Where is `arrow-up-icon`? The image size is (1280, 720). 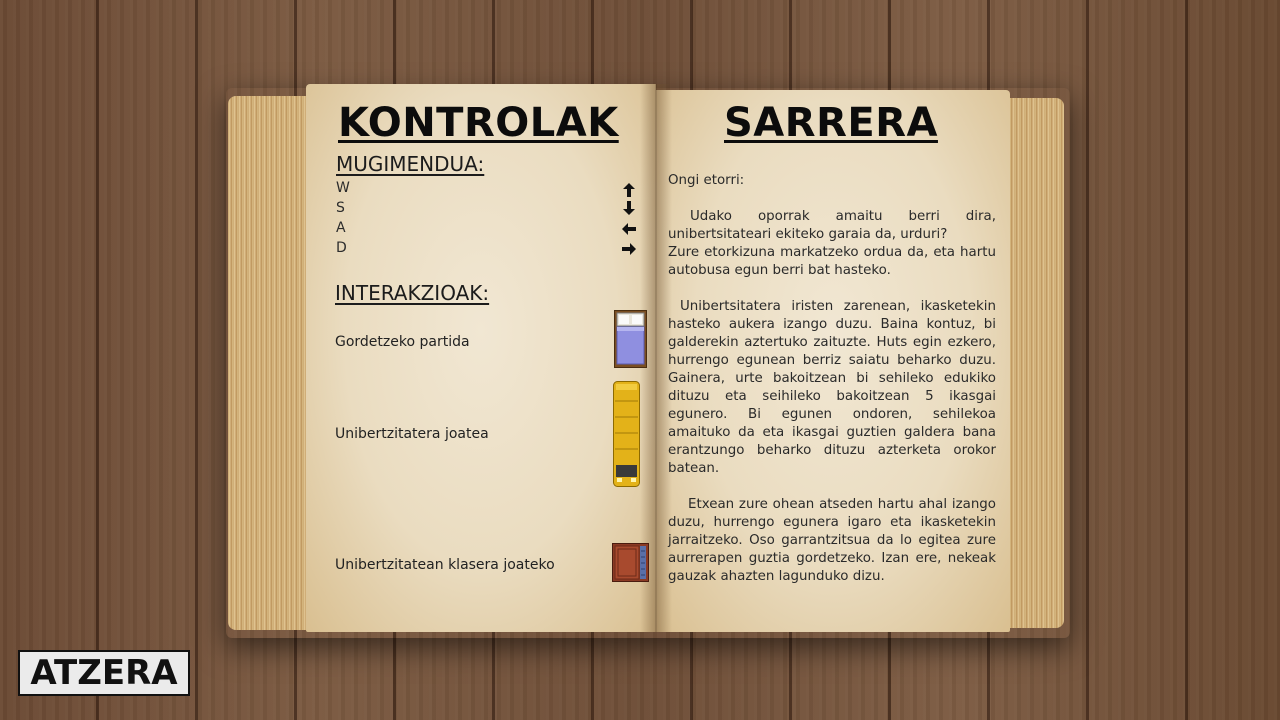
arrow-up-icon is located at coordinates (629, 190).